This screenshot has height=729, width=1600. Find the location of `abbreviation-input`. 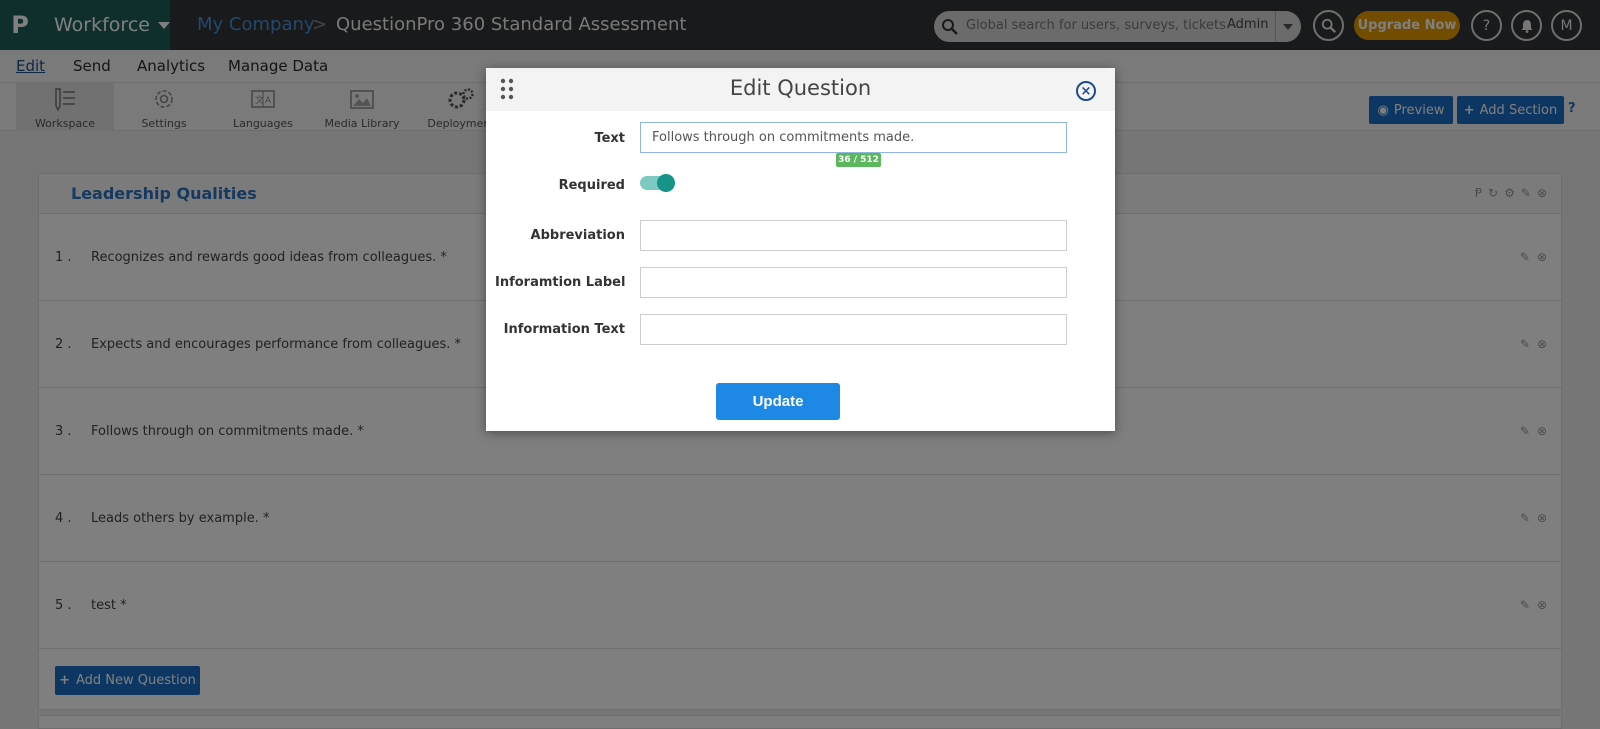

abbreviation-input is located at coordinates (853, 235).